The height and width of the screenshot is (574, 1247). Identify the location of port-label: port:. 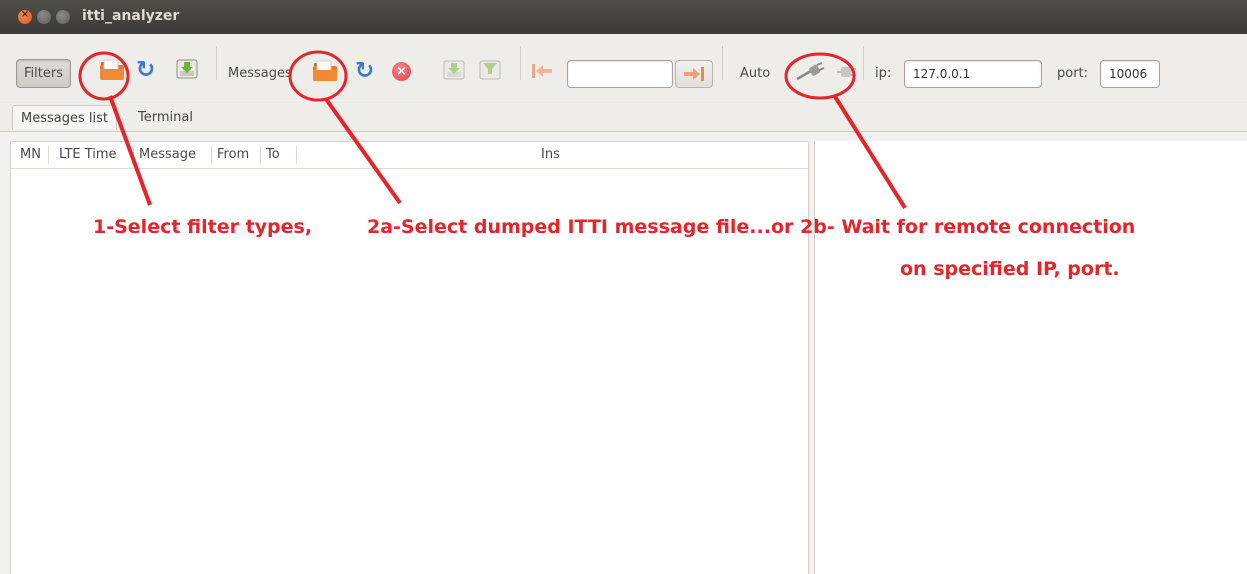
(1073, 73).